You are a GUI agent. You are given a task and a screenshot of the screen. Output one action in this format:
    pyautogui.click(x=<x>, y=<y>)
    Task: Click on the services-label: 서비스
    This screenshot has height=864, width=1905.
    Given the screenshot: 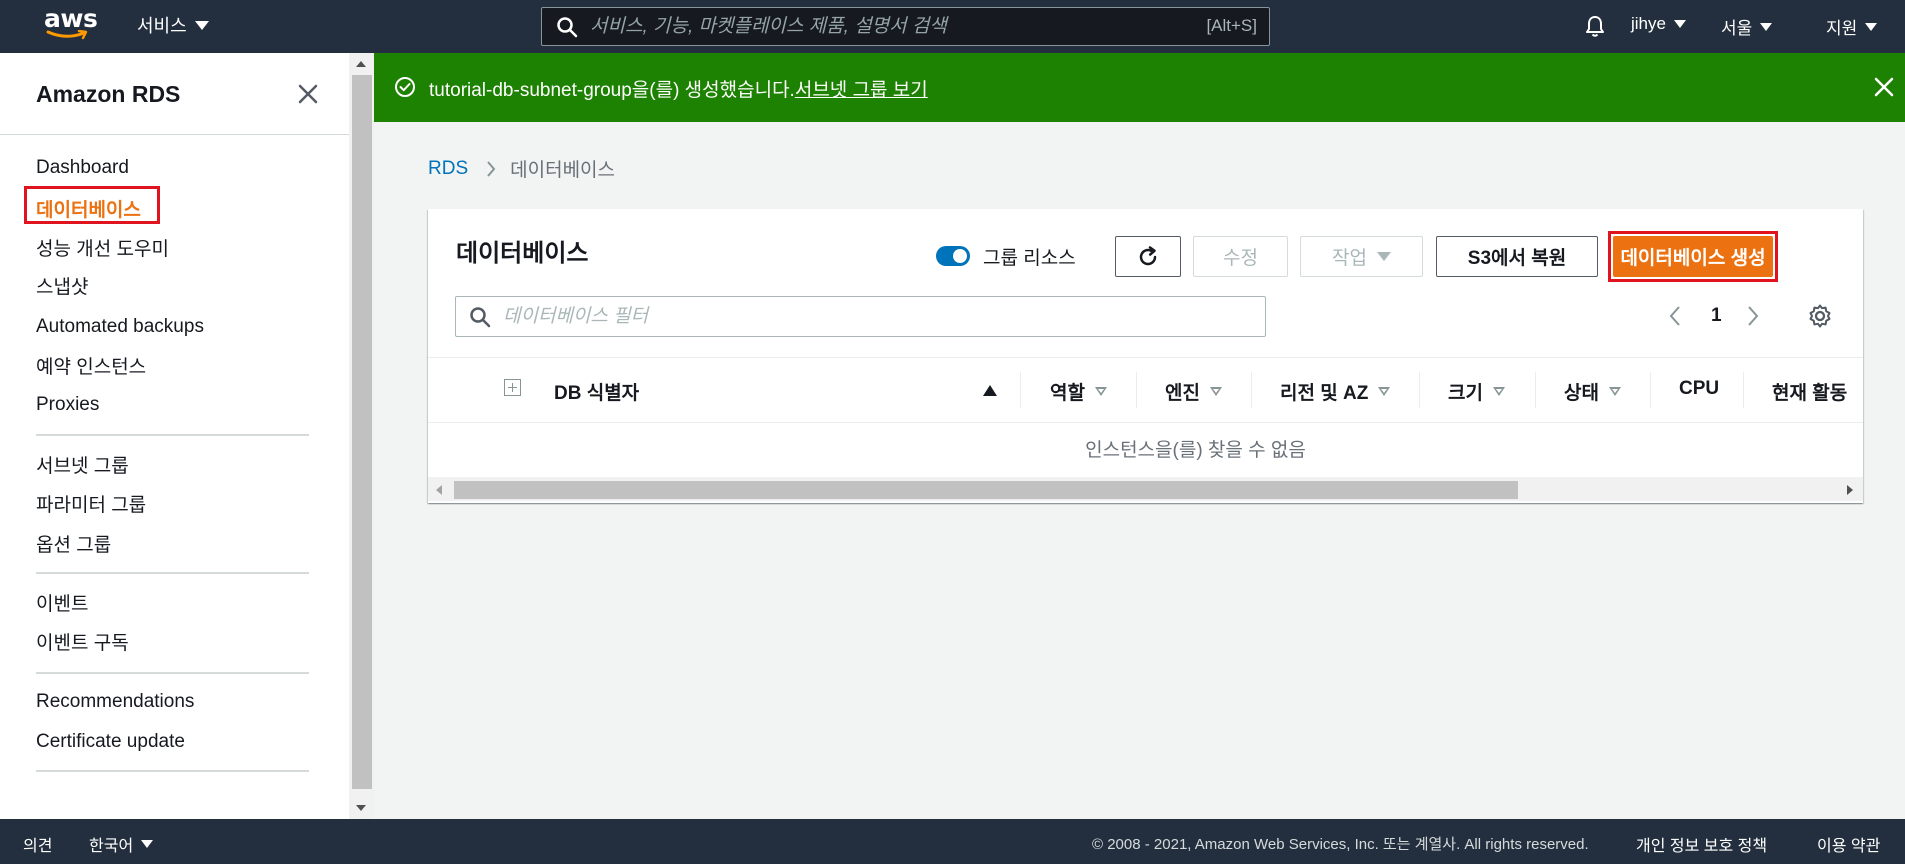 What is the action you would take?
    pyautogui.click(x=162, y=26)
    